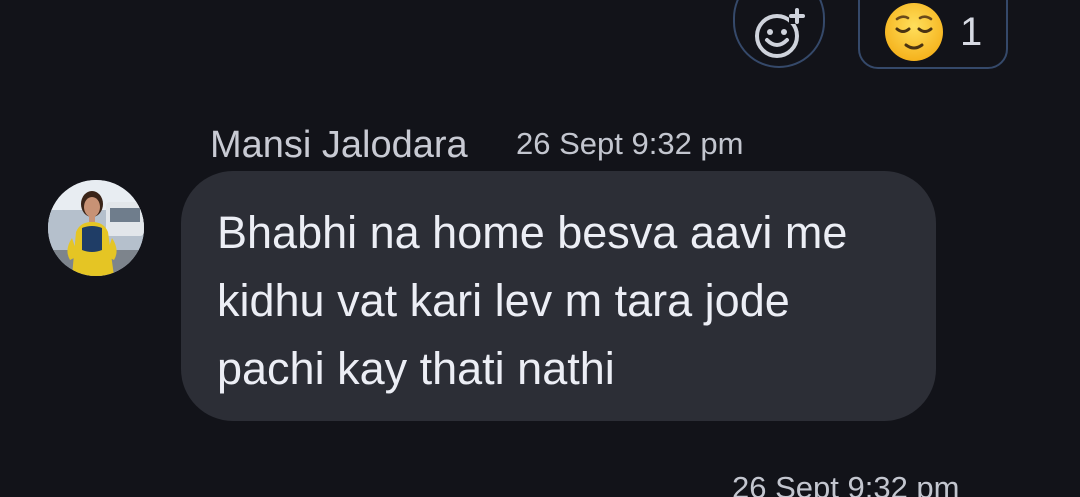  Describe the element at coordinates (416, 368) in the screenshot. I see `message-text-line: pachi kay thati nathi` at that location.